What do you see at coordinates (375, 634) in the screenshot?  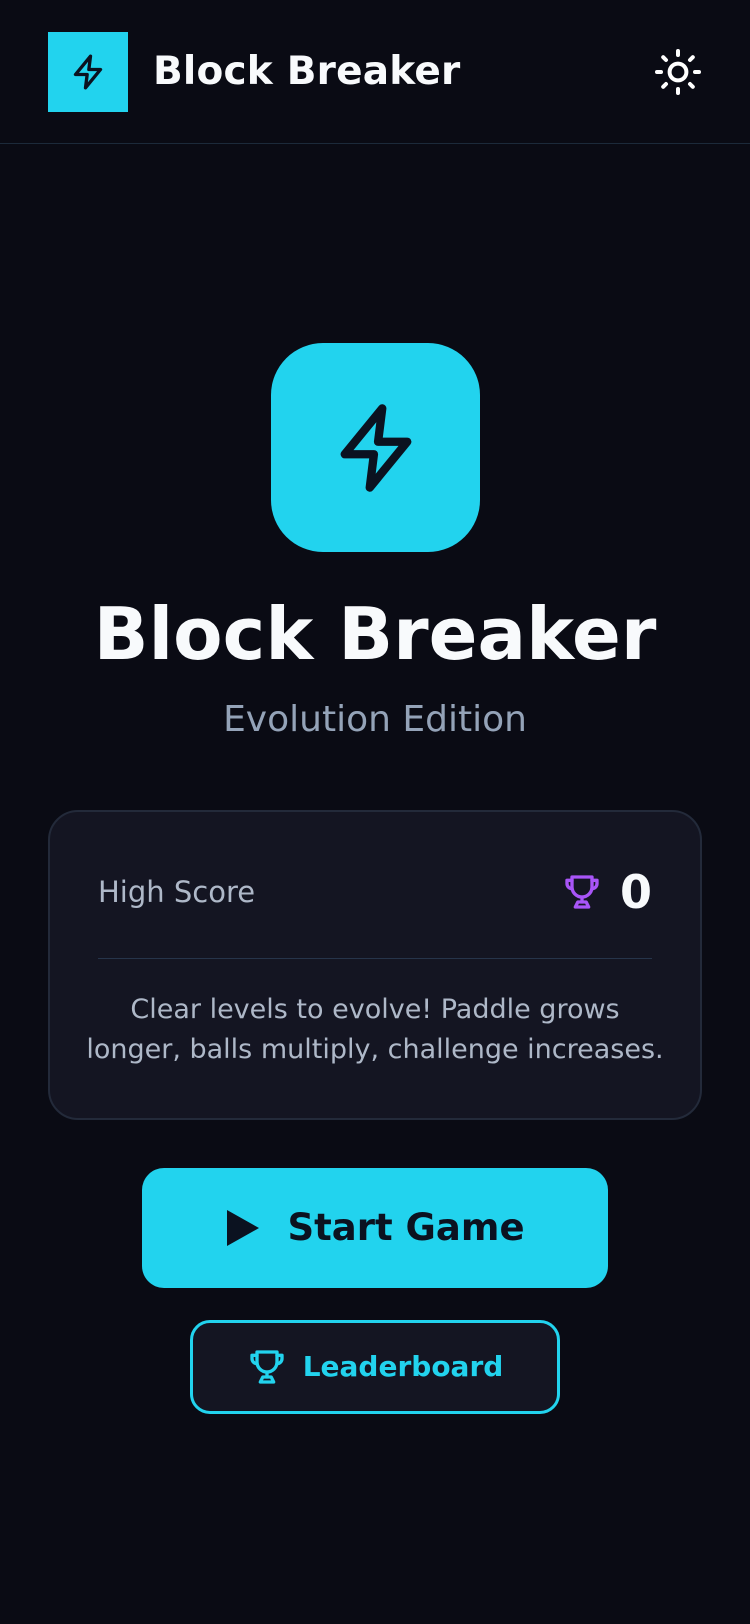 I see `game-title: Block Breaker` at bounding box center [375, 634].